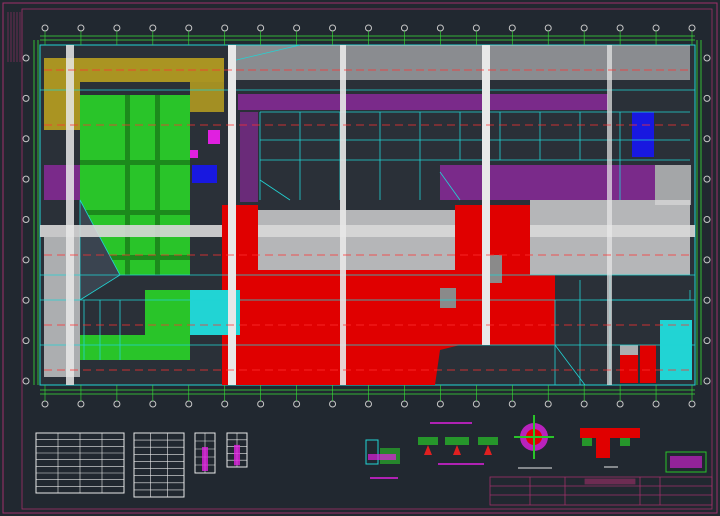 The width and height of the screenshot is (720, 516). I want to click on detail-beam-joint, so click(610, 448).